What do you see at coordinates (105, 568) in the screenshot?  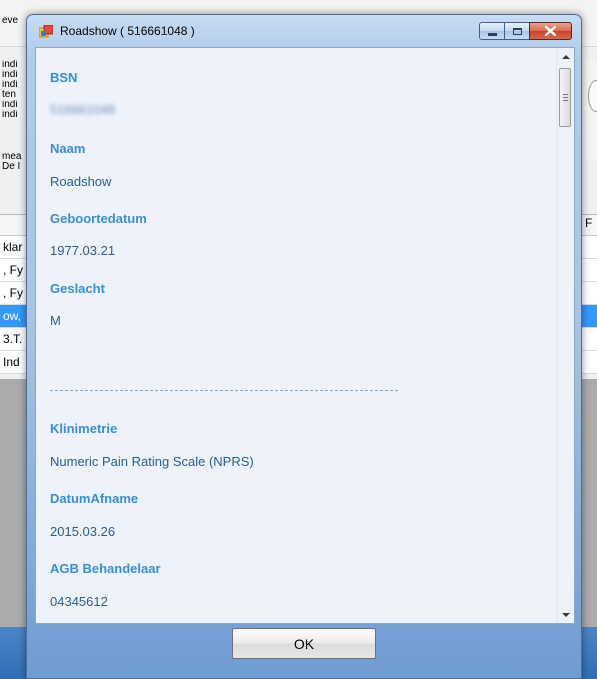 I see `field-label-agb-behandelaar: AGB Behandelaar` at bounding box center [105, 568].